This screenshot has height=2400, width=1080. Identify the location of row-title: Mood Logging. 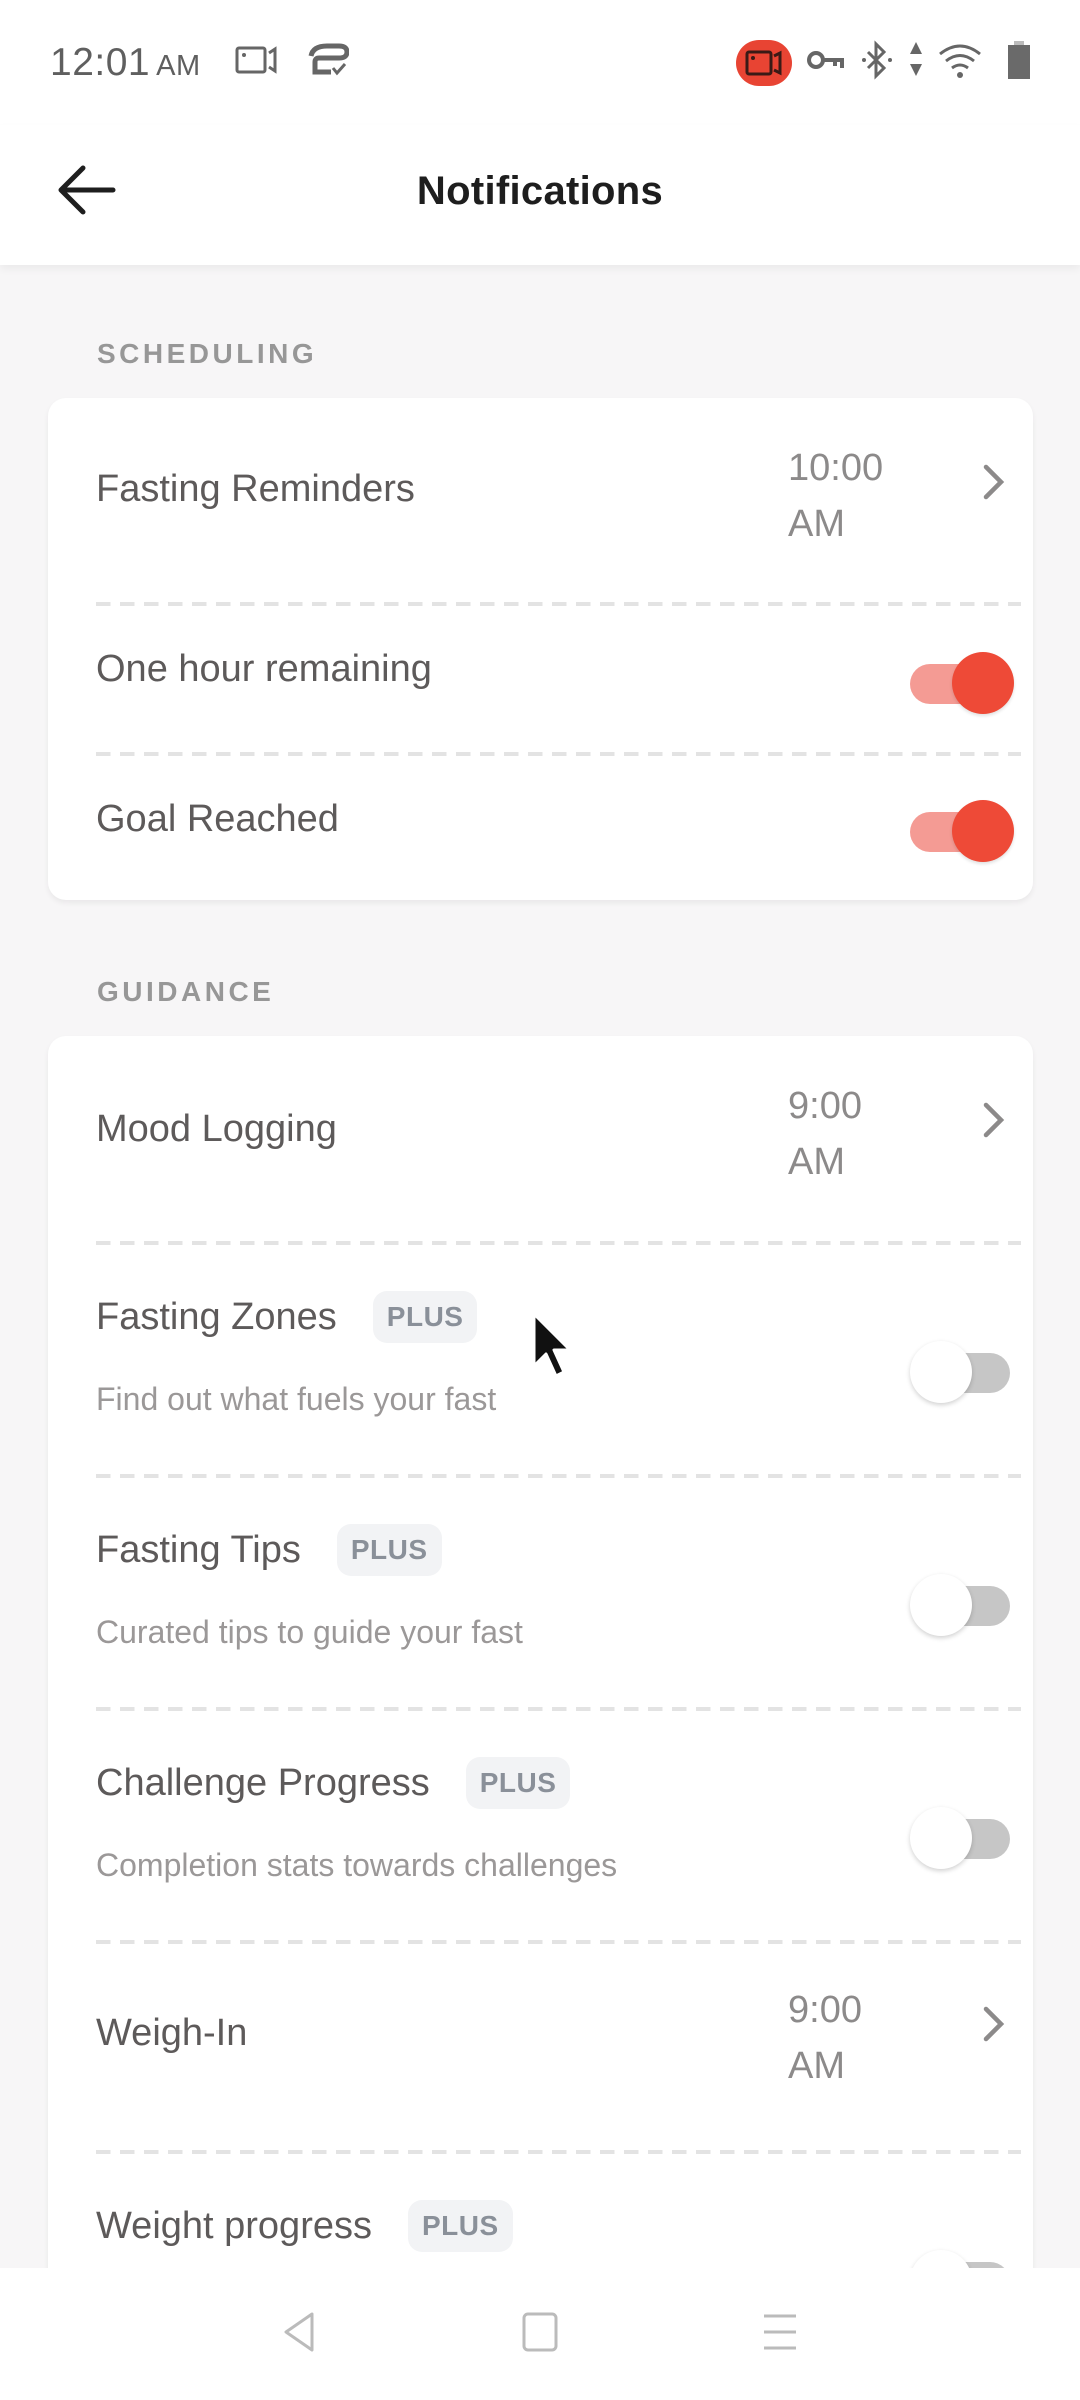
(216, 1129).